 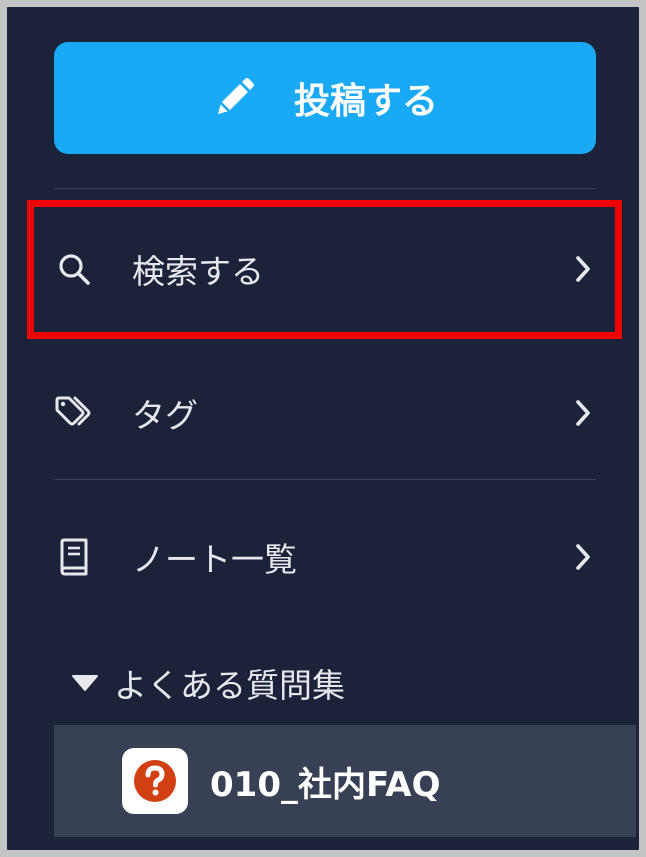 What do you see at coordinates (325, 784) in the screenshot?
I see `note-item-label: 010_社内FAQ` at bounding box center [325, 784].